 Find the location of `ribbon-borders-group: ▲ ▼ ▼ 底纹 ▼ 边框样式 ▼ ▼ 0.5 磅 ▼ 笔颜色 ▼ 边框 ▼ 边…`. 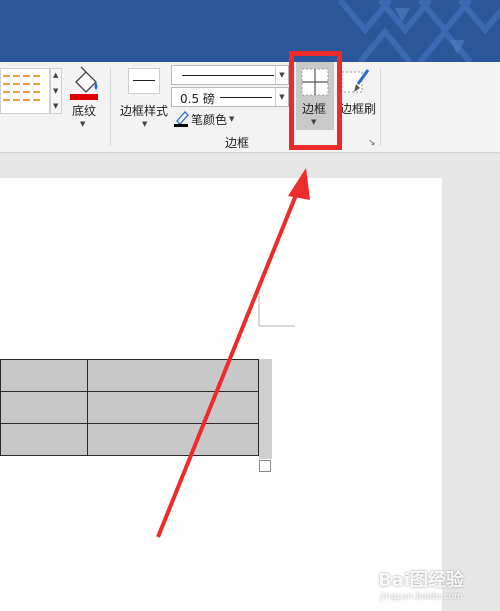

ribbon-borders-group: ▲ ▼ ▼ 底纹 ▼ 边框样式 ▼ ▼ 0.5 磅 ▼ 笔颜色 ▼ 边框 ▼ 边… is located at coordinates (250, 107).